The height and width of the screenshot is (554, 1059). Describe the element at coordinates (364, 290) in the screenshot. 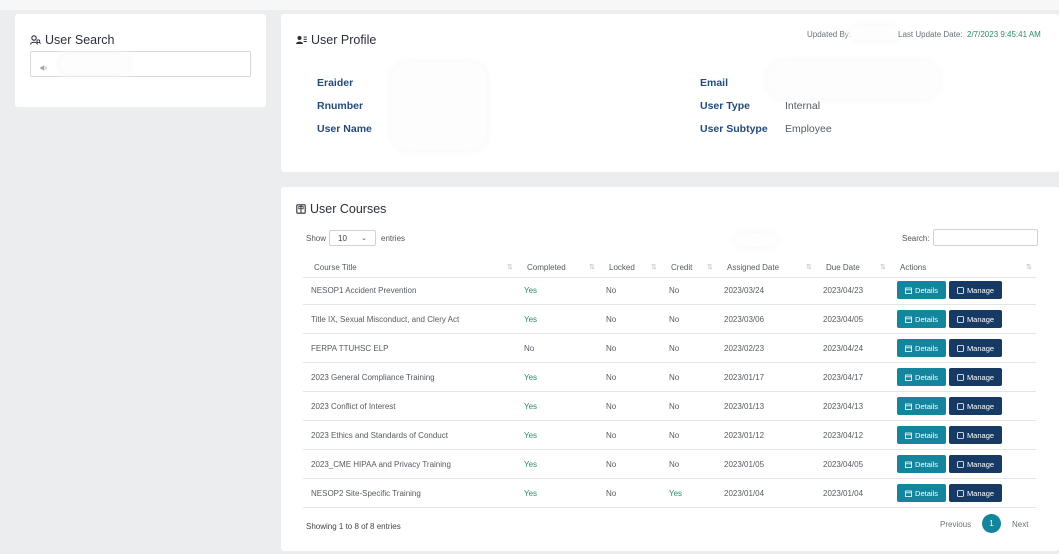

I see `course-title-cell: NESOP1 Accident Prevention` at that location.